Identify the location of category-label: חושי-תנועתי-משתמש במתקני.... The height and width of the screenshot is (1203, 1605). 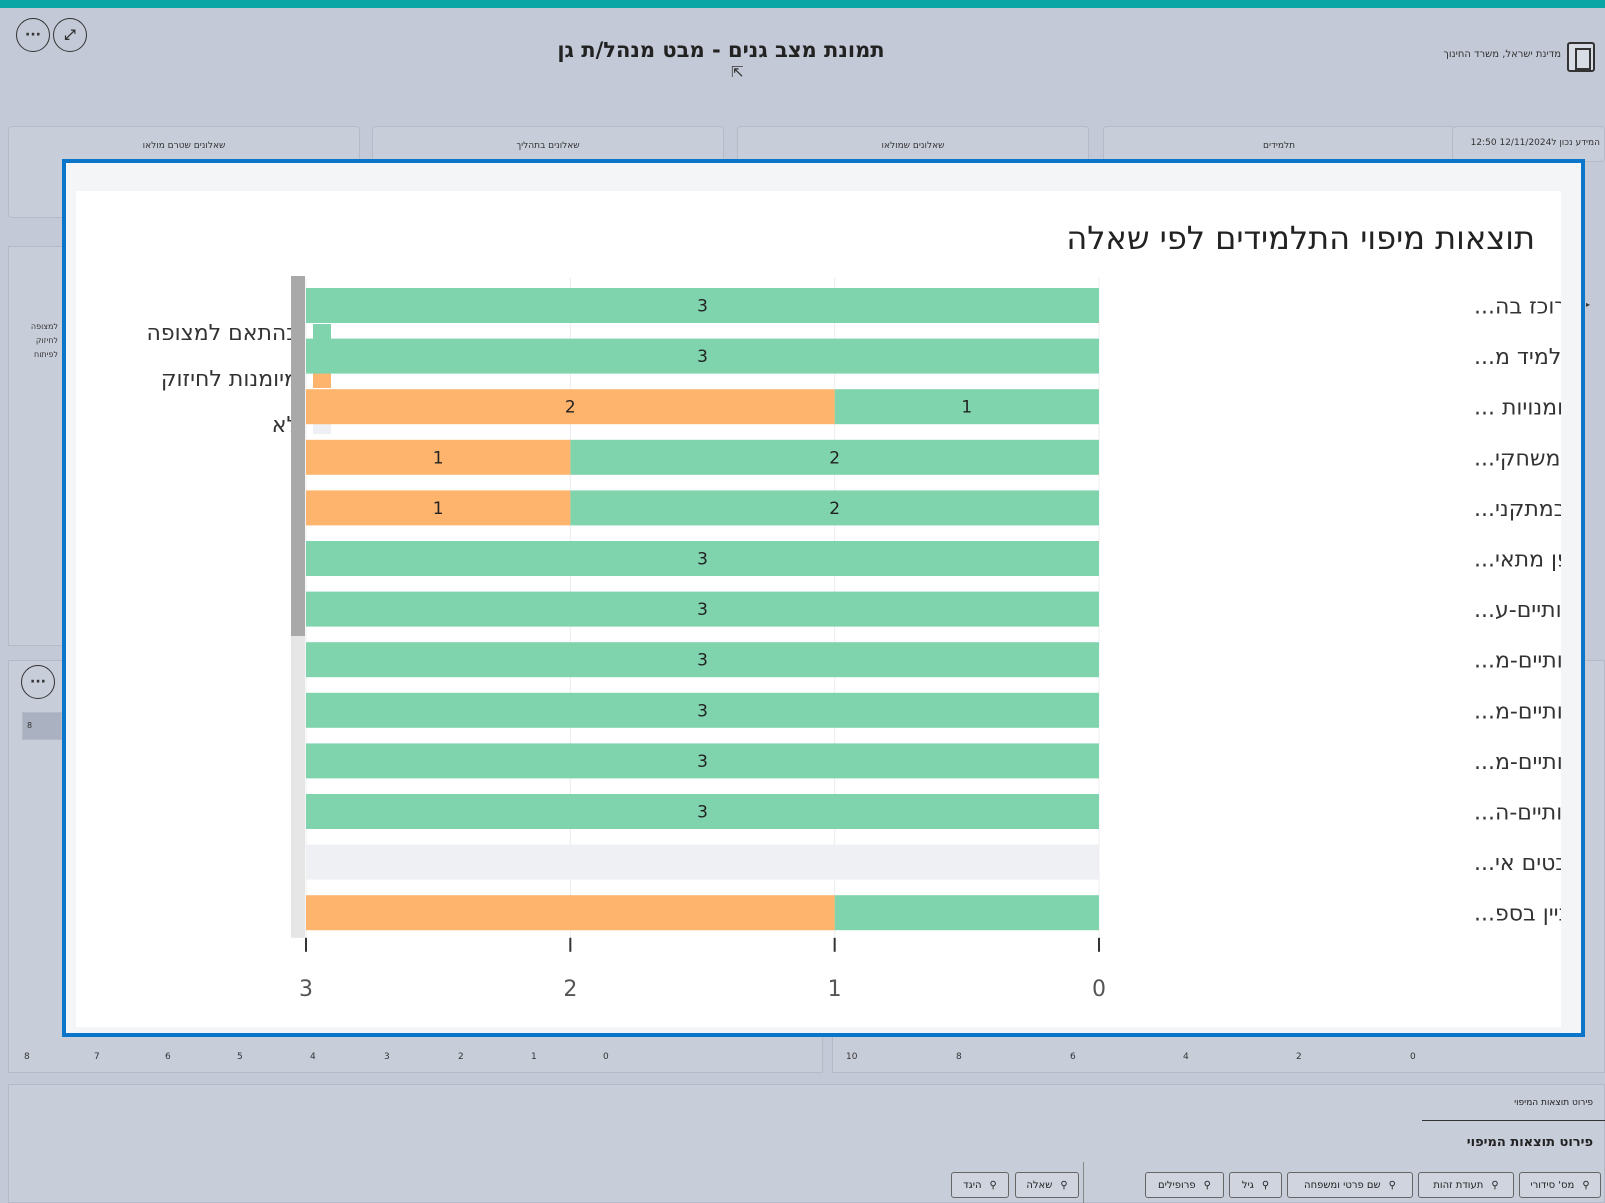
(1517, 509).